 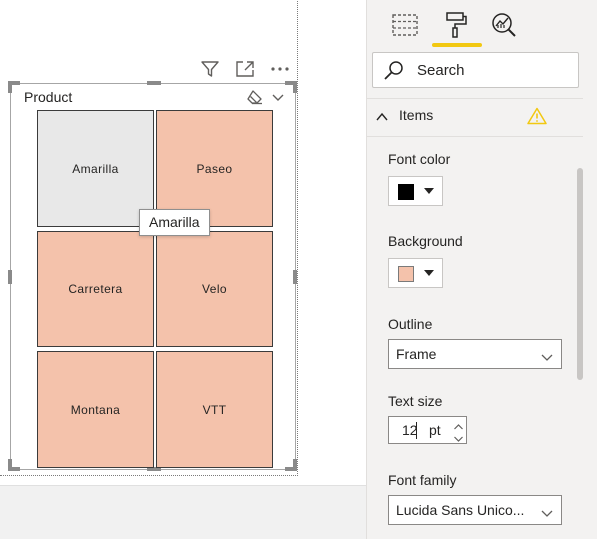 I want to click on slicer-tile-vtt: VTT, so click(x=214, y=409).